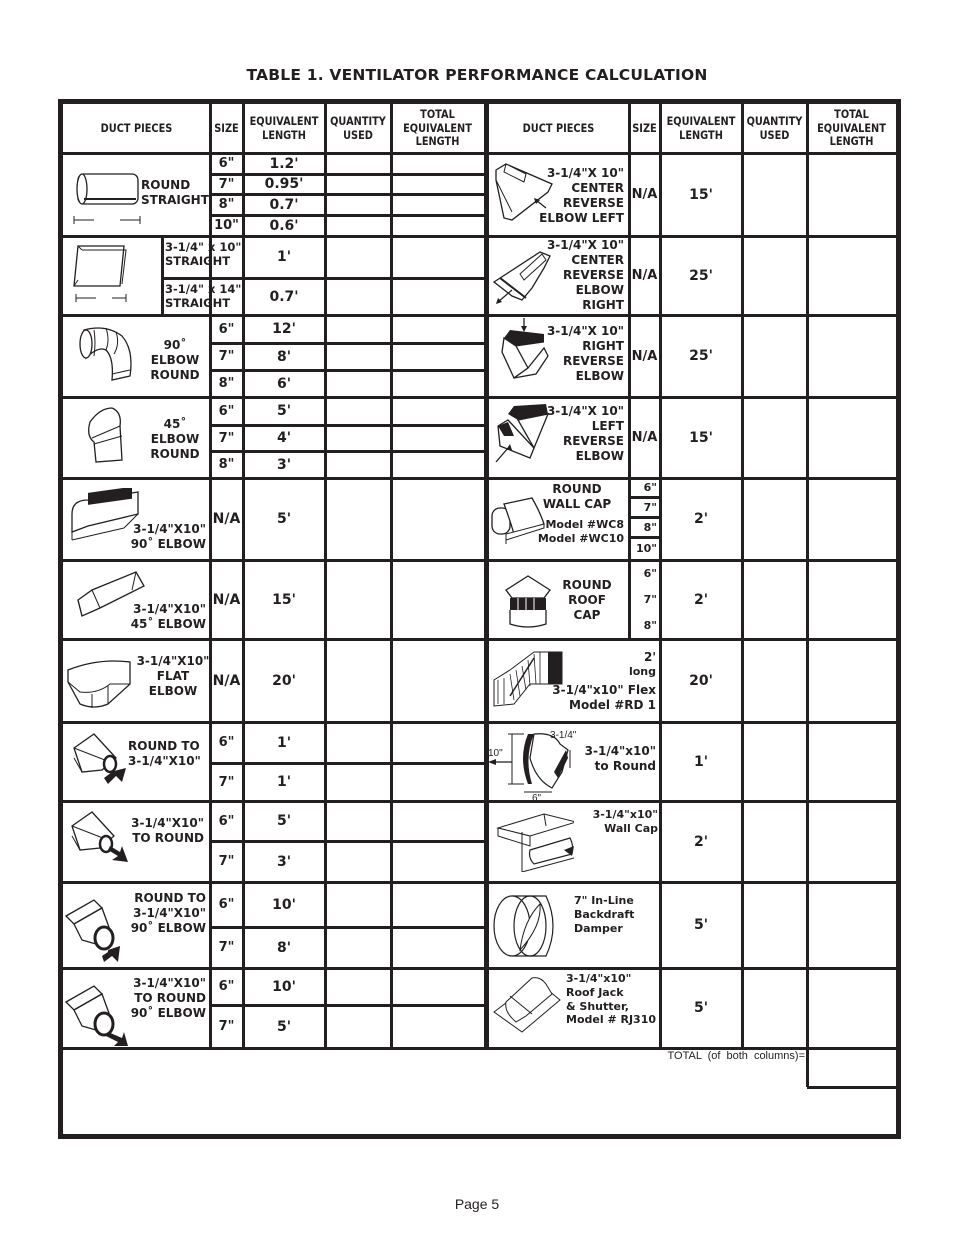 The image size is (954, 1235). What do you see at coordinates (611, 1020) in the screenshot?
I see `right-item-10-label-line: Model # RJ310` at bounding box center [611, 1020].